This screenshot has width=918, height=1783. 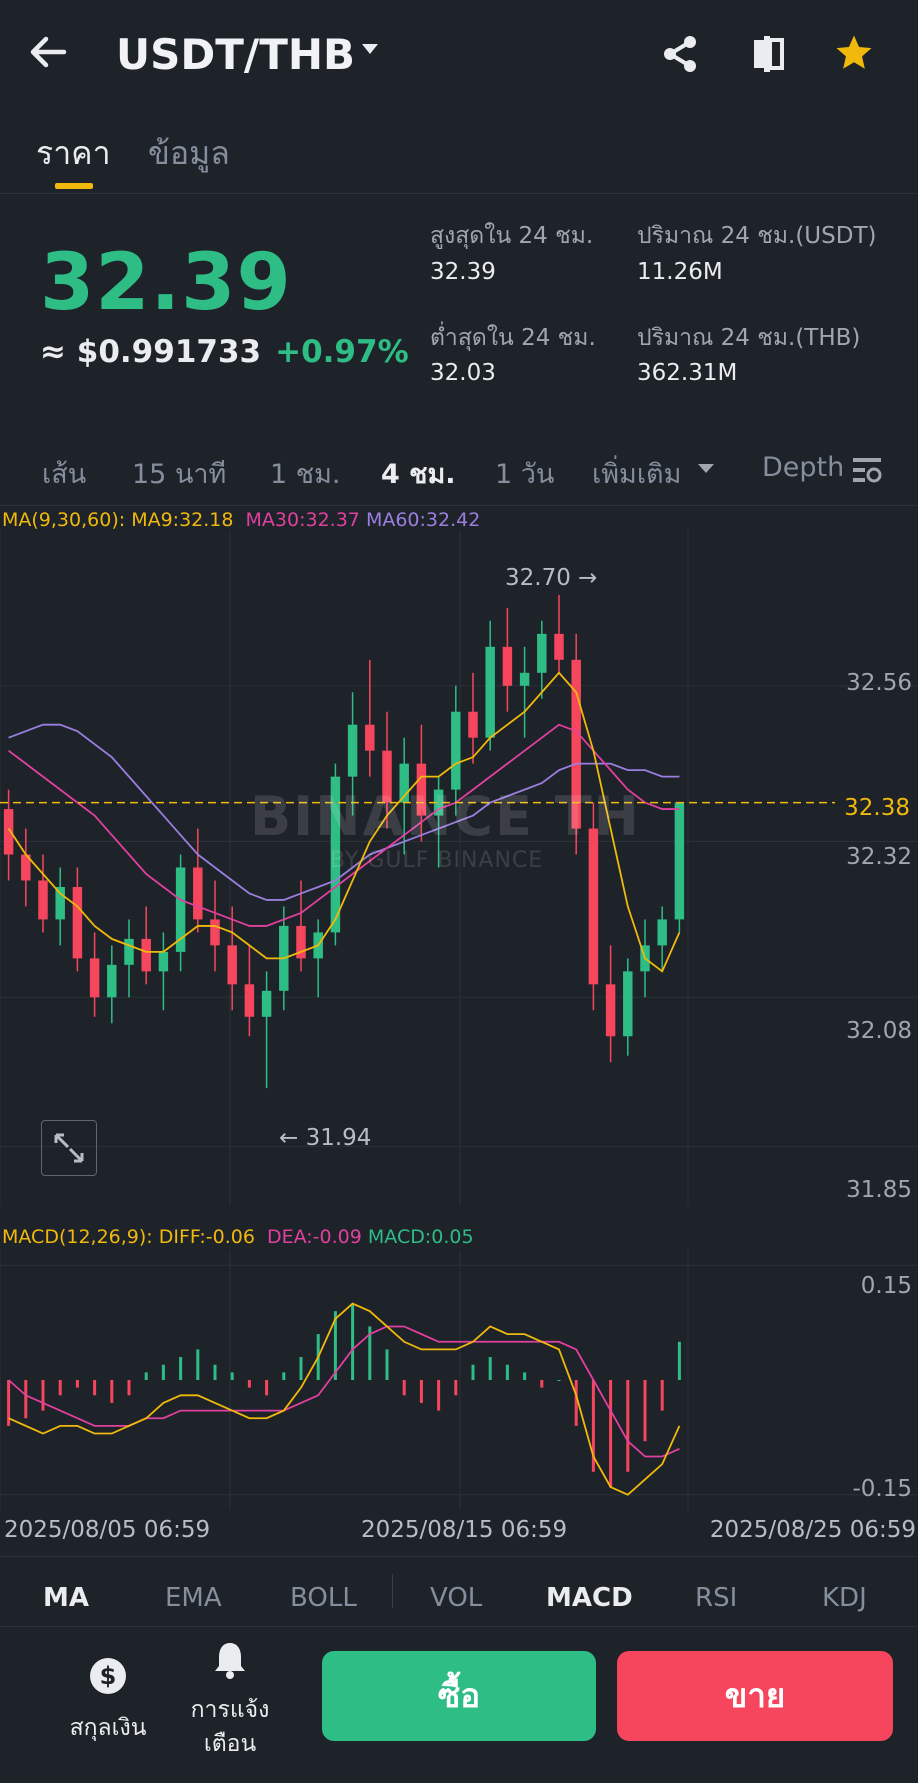 I want to click on pair-title: USDT/THB, so click(x=235, y=54).